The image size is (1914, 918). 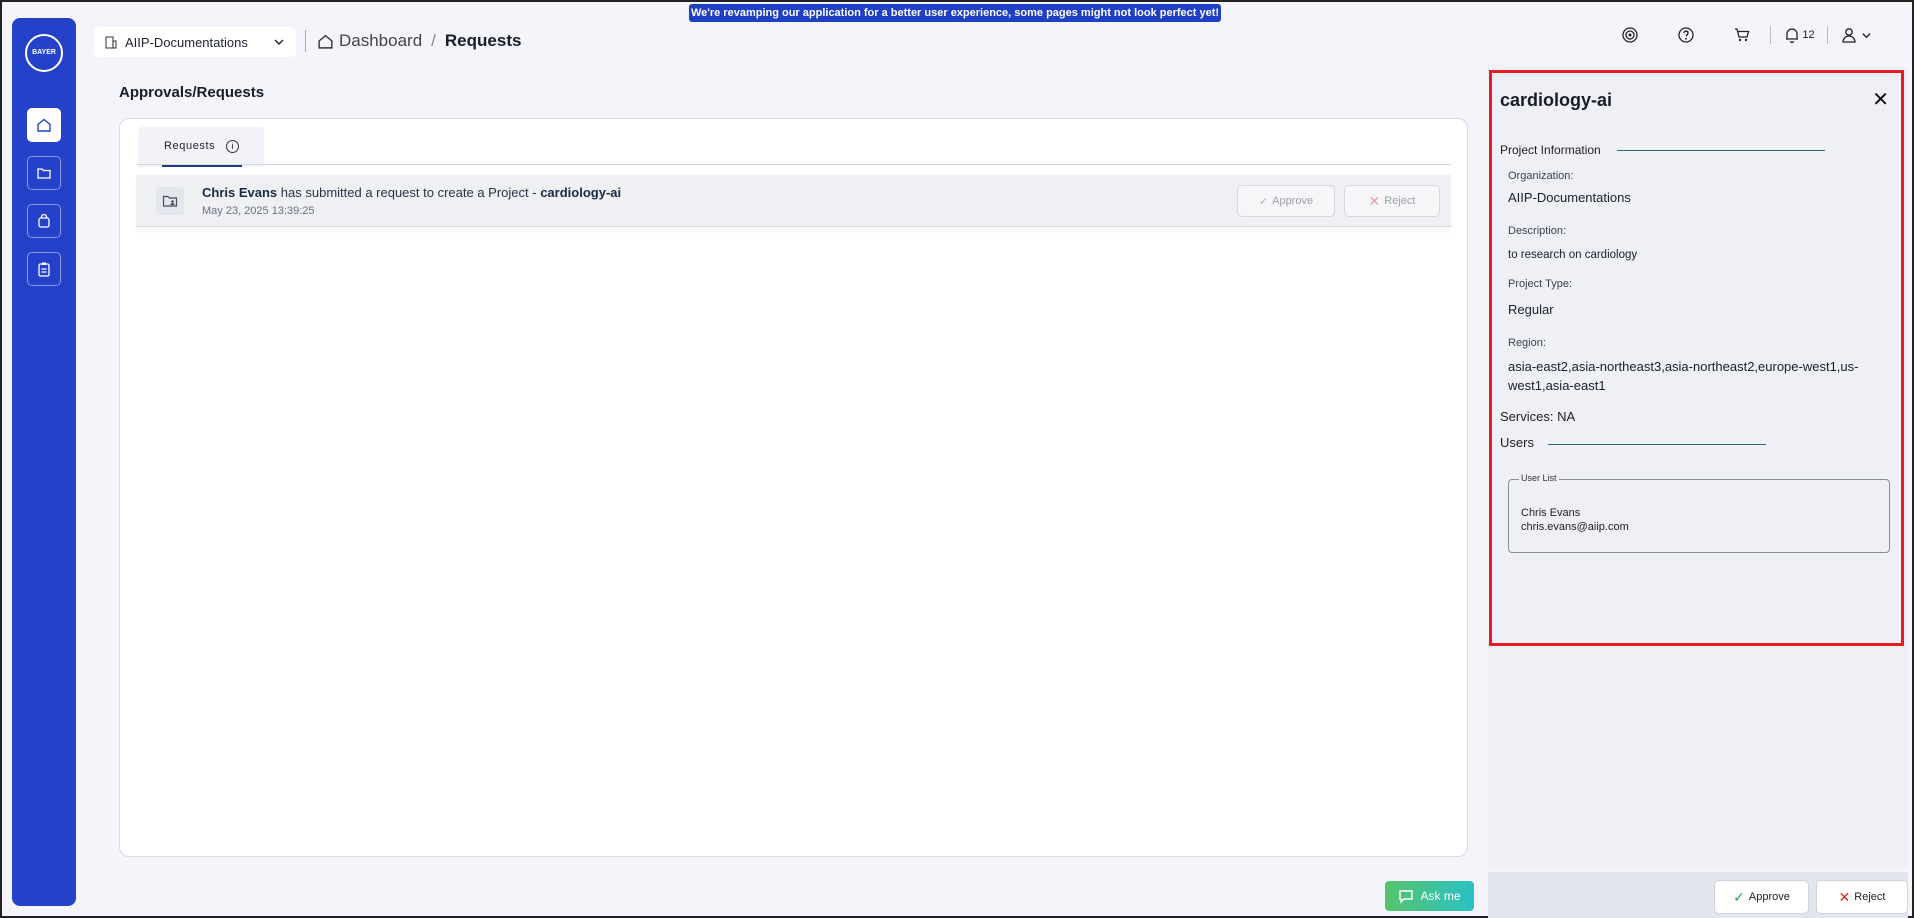 What do you see at coordinates (111, 42) in the screenshot?
I see `building-icon` at bounding box center [111, 42].